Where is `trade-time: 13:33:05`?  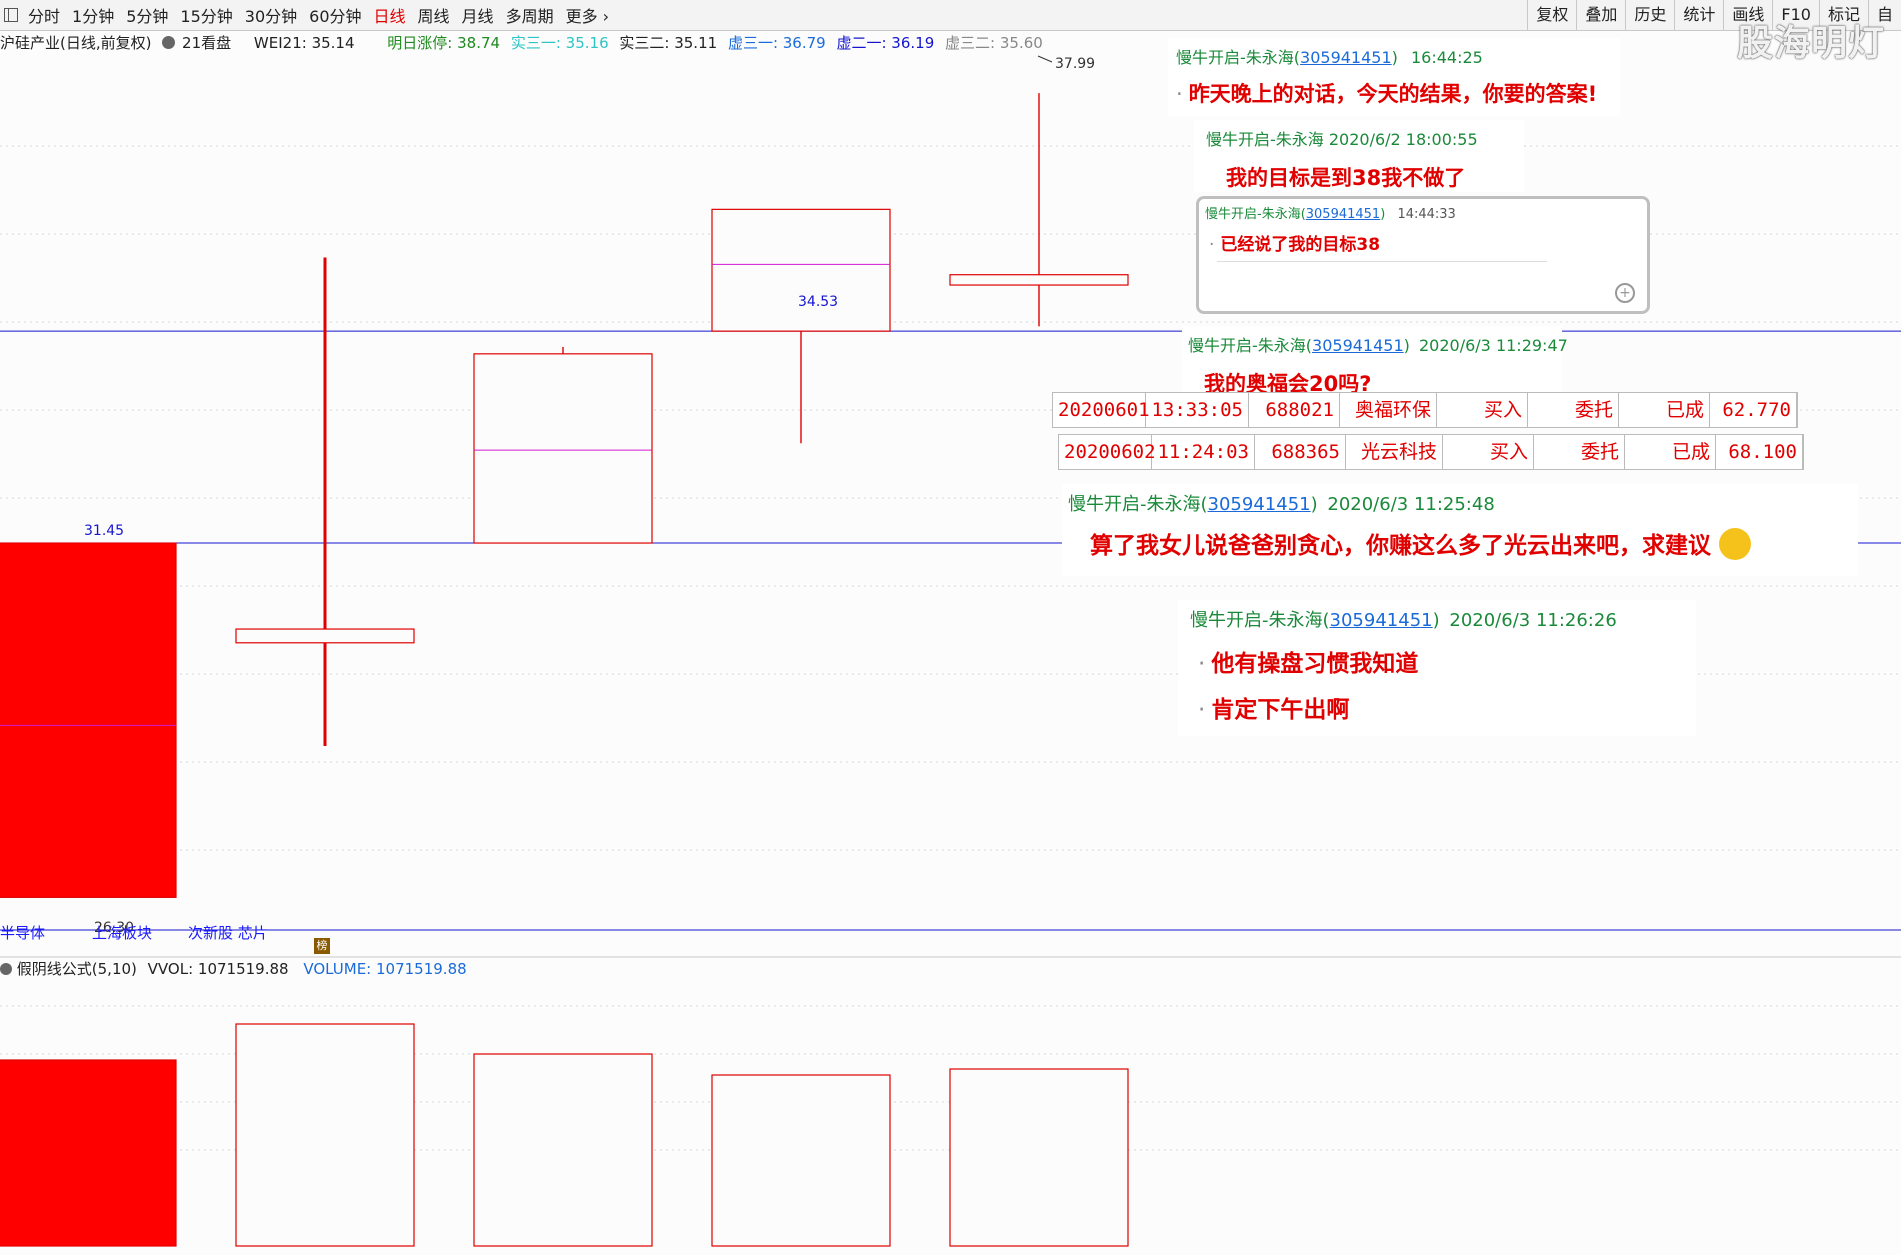 trade-time: 13:33:05 is located at coordinates (1197, 410).